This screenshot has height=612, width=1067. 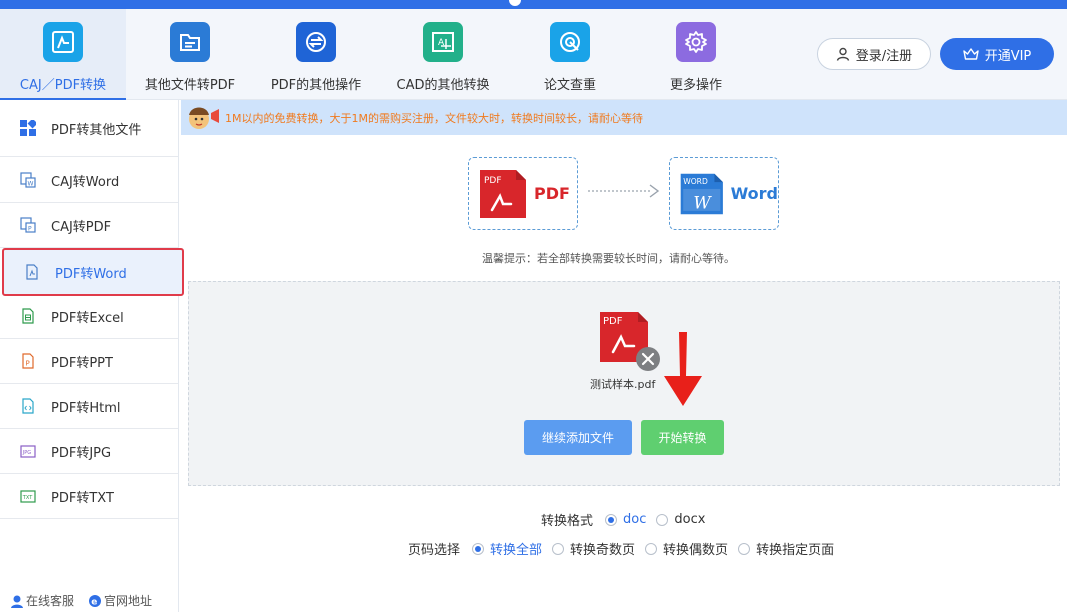 I want to click on browser-icon: e, so click(x=95, y=600).